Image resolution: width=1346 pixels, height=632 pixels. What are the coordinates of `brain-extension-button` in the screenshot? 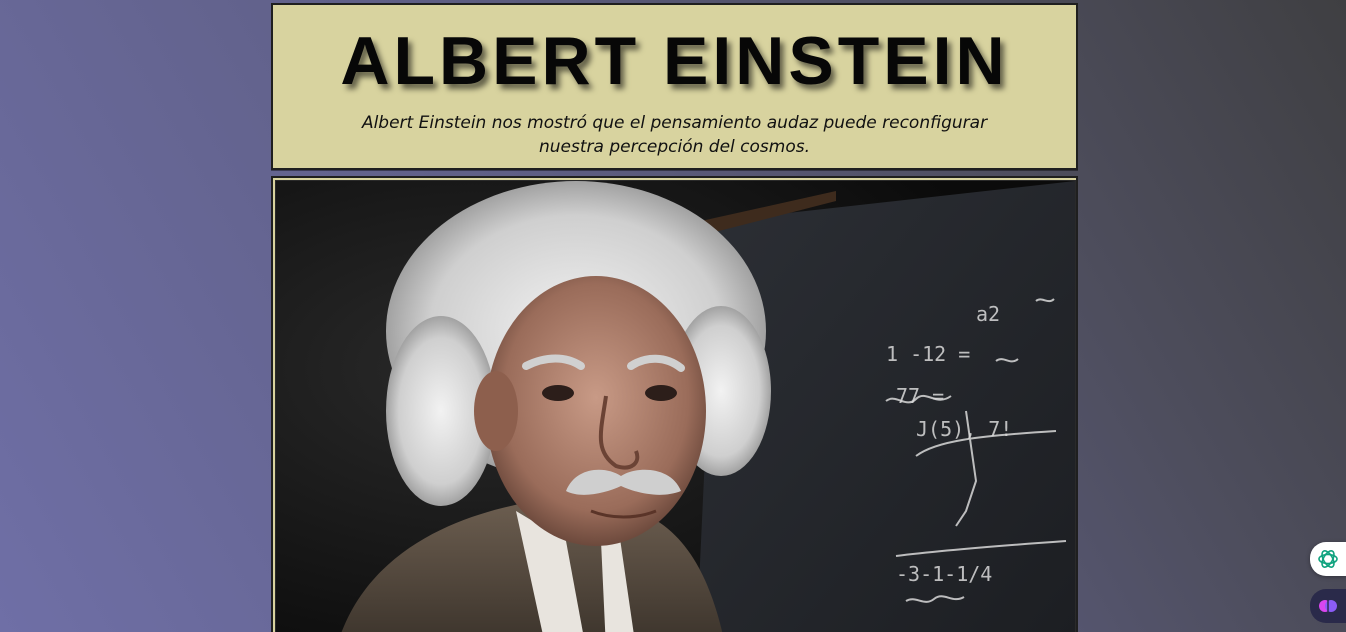 It's located at (1328, 606).